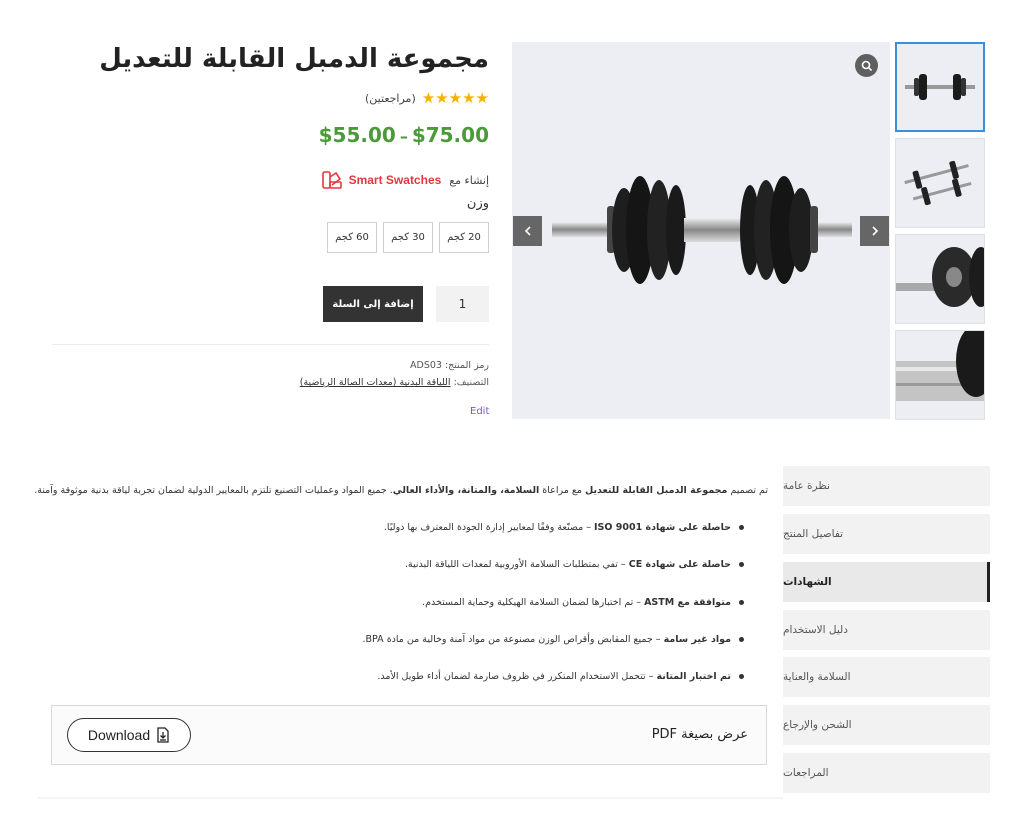 This screenshot has width=1024, height=836. What do you see at coordinates (886, 773) in the screenshot?
I see `tab-reviews: المراجعات` at bounding box center [886, 773].